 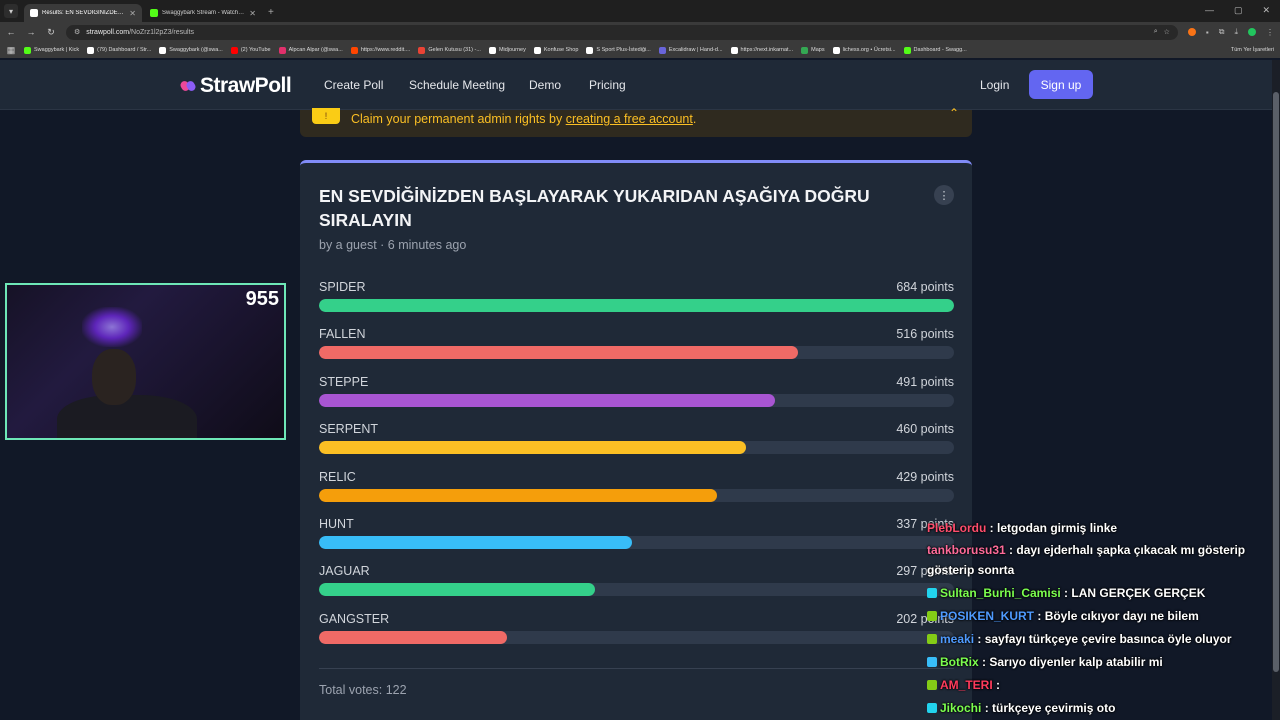 What do you see at coordinates (1238, 10) in the screenshot?
I see `maximize-icon: ▢` at bounding box center [1238, 10].